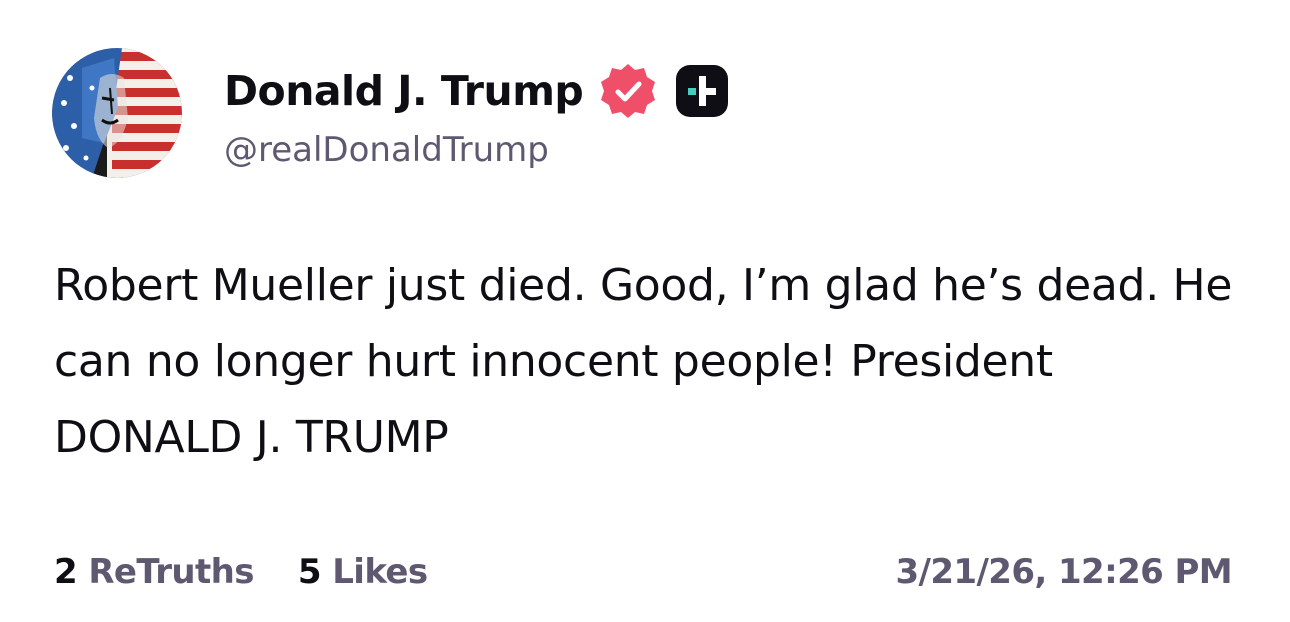 The height and width of the screenshot is (622, 1290). I want to click on likes-stat: 5 Likes, so click(363, 572).